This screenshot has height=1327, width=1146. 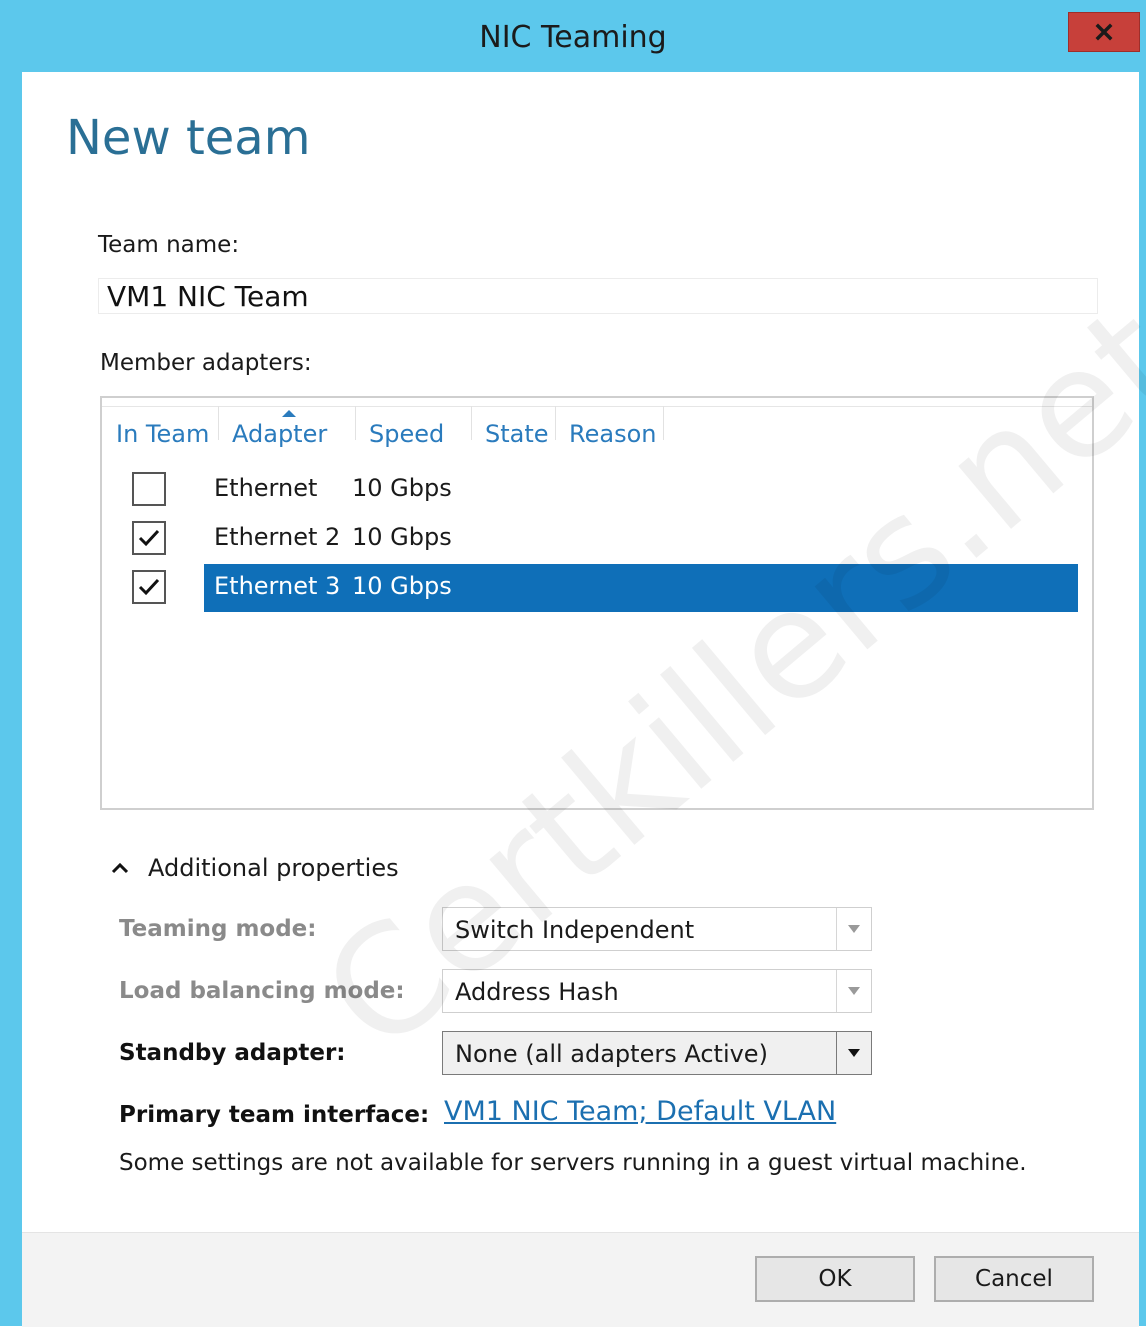 I want to click on page-title: New team, so click(x=188, y=138).